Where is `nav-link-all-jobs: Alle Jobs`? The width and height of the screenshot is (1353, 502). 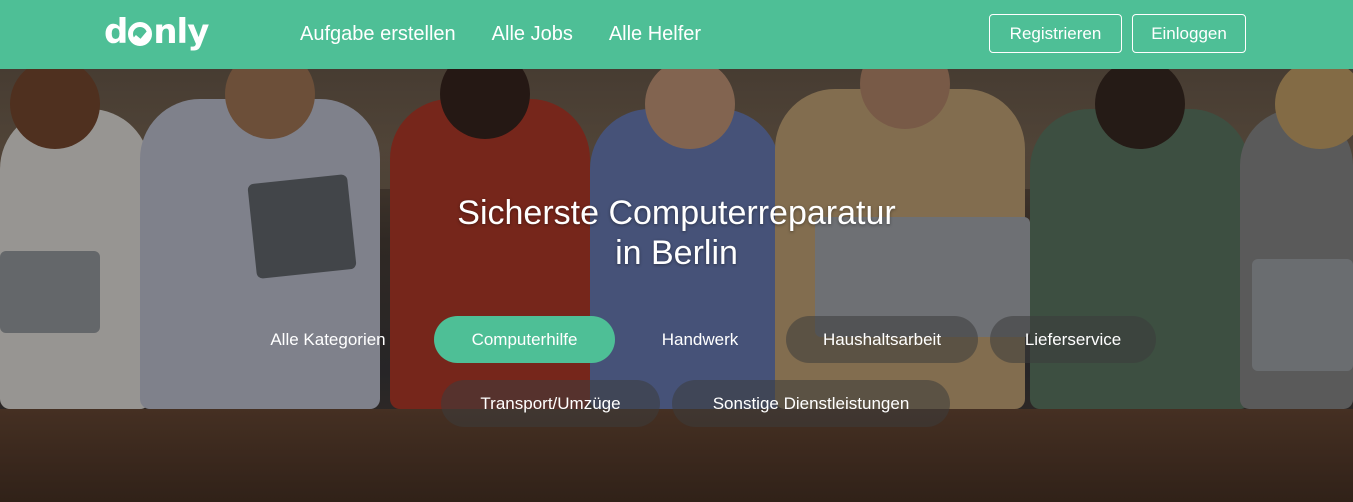 nav-link-all-jobs: Alle Jobs is located at coordinates (532, 34).